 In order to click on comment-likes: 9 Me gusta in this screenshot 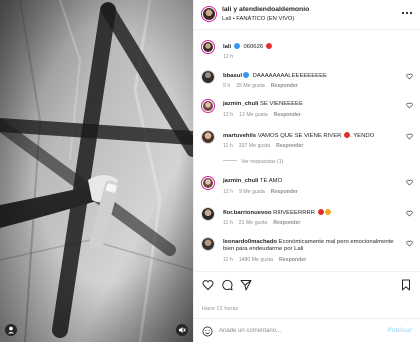, I will do `click(252, 192)`.